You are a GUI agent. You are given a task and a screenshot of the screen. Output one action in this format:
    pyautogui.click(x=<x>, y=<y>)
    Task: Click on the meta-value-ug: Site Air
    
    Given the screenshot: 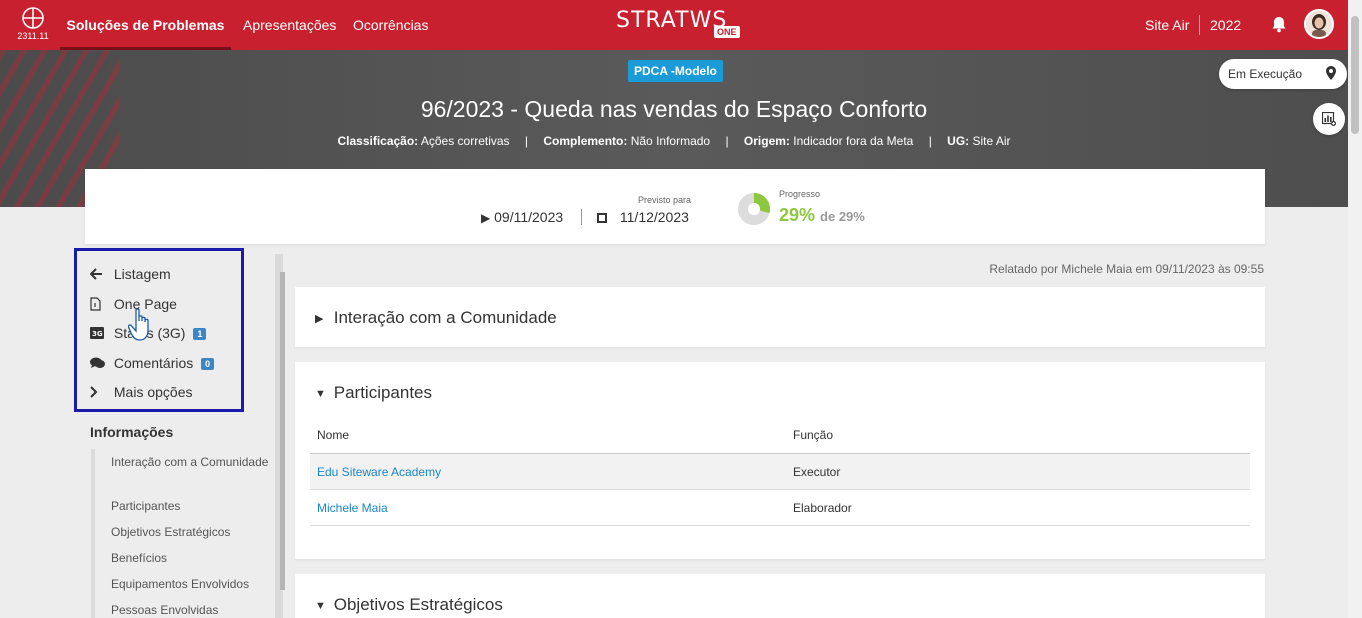 What is the action you would take?
    pyautogui.click(x=991, y=141)
    